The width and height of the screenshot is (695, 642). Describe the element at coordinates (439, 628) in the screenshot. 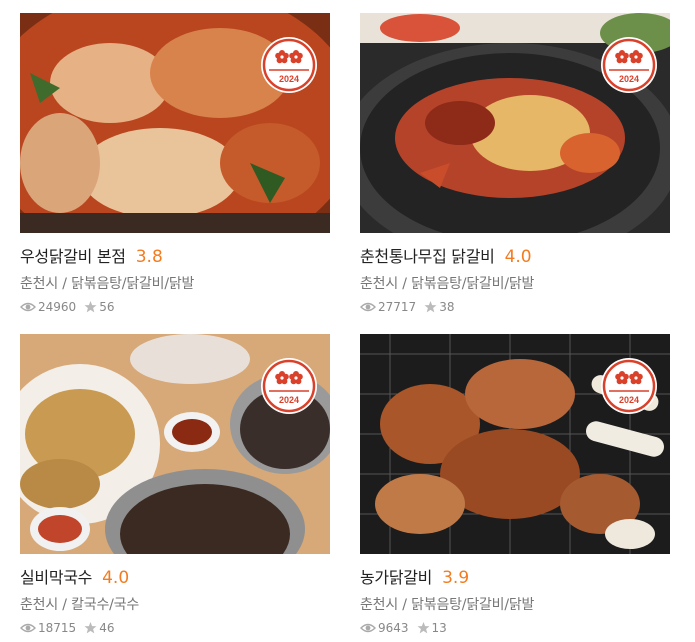

I see `star-count: 13` at that location.